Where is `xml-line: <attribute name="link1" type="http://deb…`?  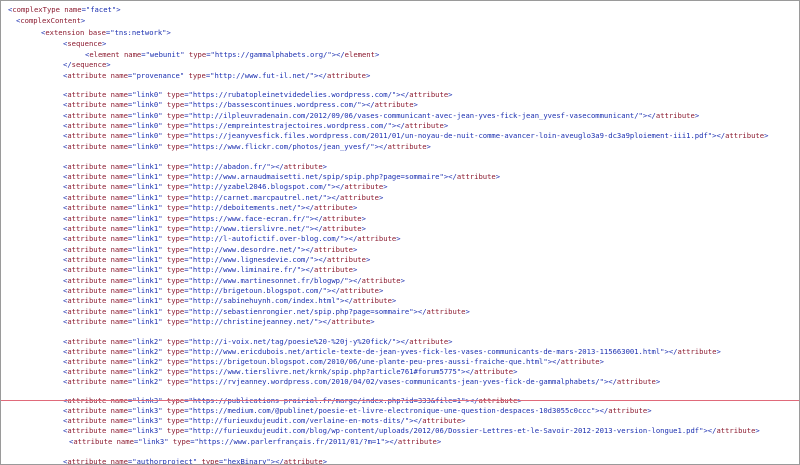 xml-line: <attribute name="link1" type="http://deb… is located at coordinates (210, 207).